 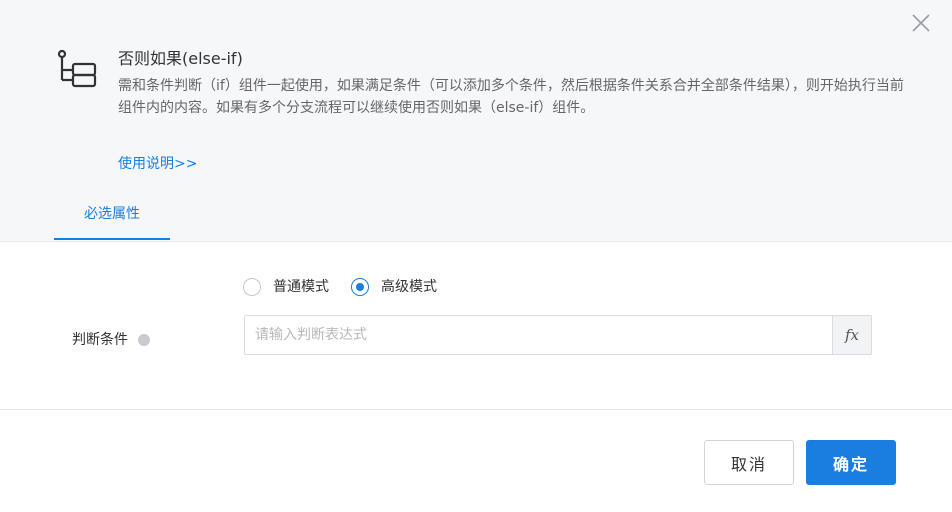 I want to click on condition-field-label: 判断条件, so click(x=111, y=340).